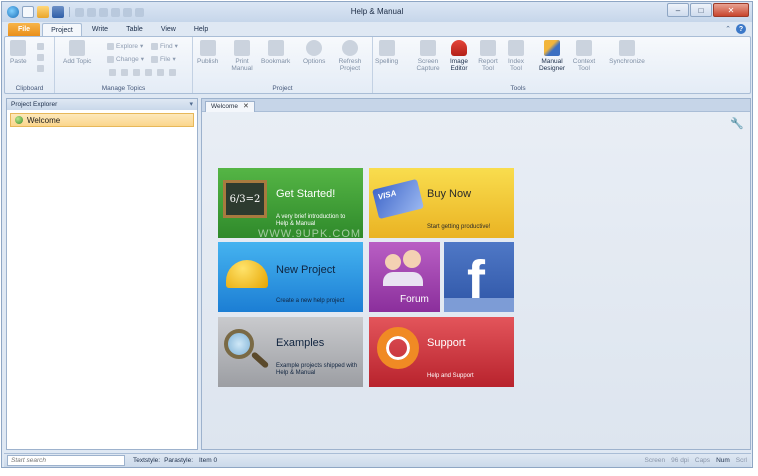  I want to click on synchronize-button: Synchronize, so click(627, 52).